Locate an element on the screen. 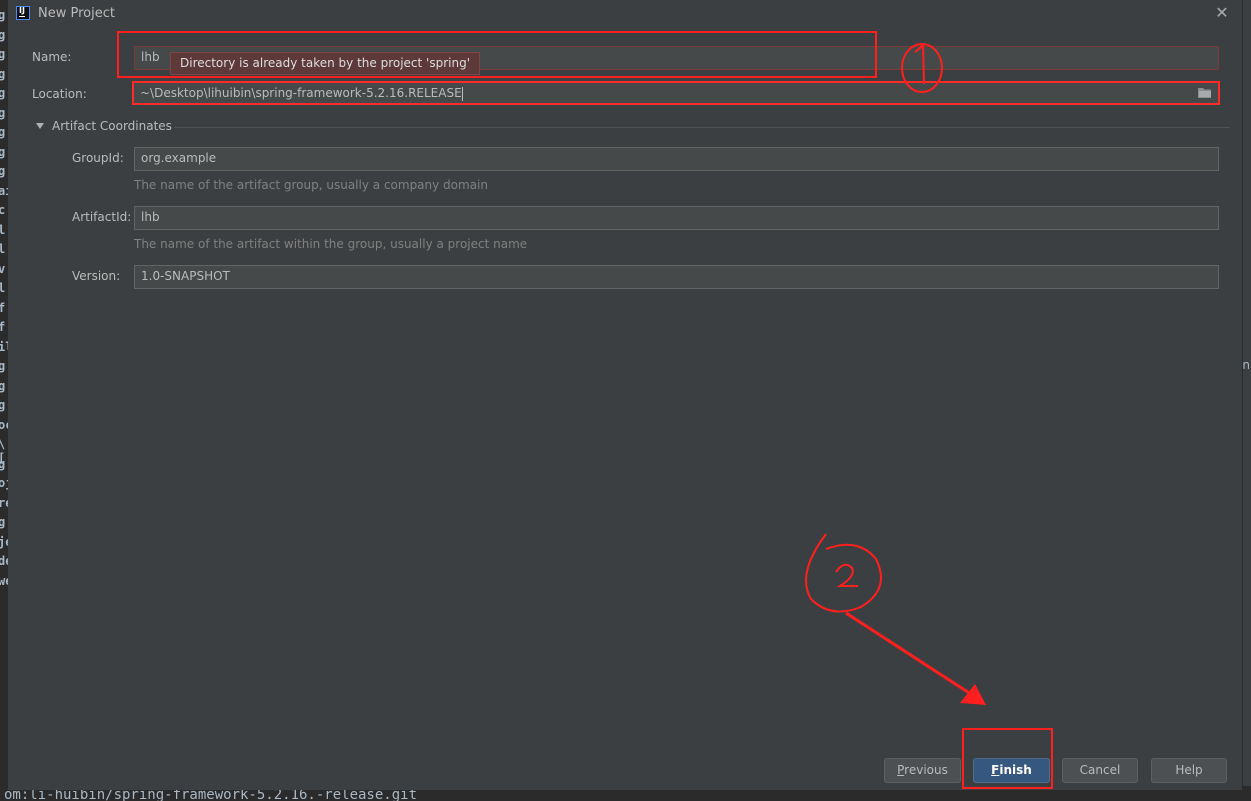 This screenshot has width=1251, height=801. background-glyph: de is located at coordinates (4, 561).